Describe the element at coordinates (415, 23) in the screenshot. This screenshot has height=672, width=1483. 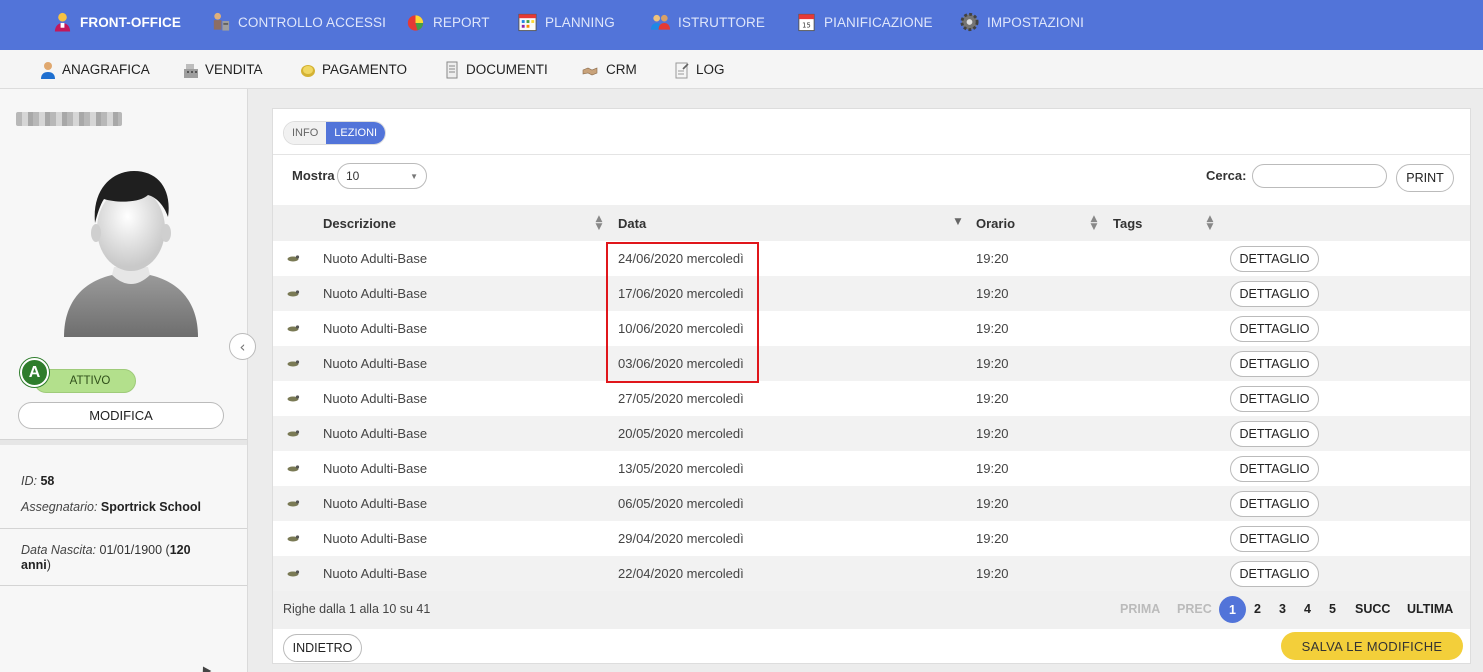
I see `pie-chart-icon` at that location.